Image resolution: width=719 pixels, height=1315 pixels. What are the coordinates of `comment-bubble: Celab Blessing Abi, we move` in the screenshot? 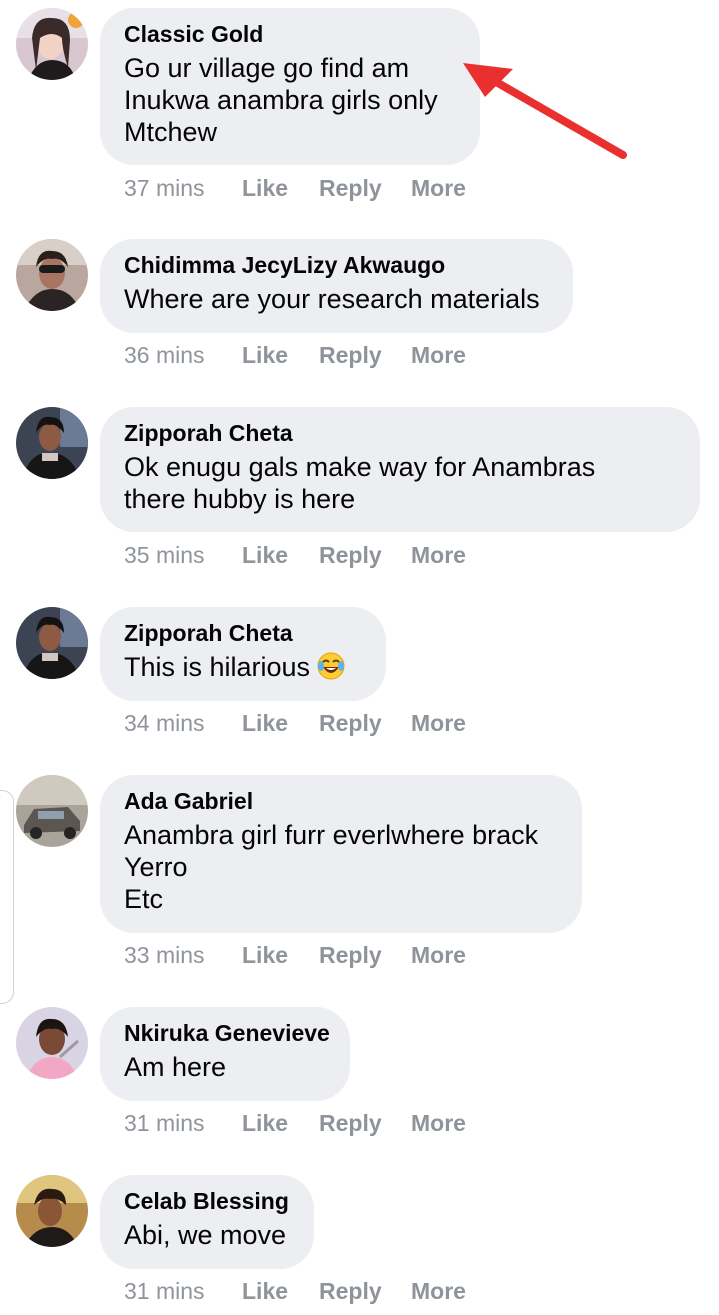 It's located at (207, 1222).